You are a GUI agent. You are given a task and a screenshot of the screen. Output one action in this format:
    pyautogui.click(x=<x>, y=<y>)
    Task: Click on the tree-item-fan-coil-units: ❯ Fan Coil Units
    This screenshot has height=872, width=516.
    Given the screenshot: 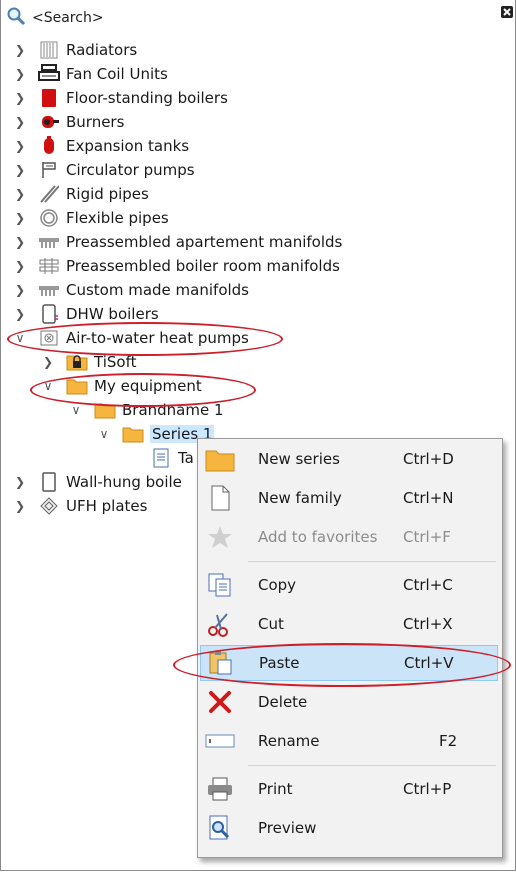 What is the action you would take?
    pyautogui.click(x=91, y=74)
    